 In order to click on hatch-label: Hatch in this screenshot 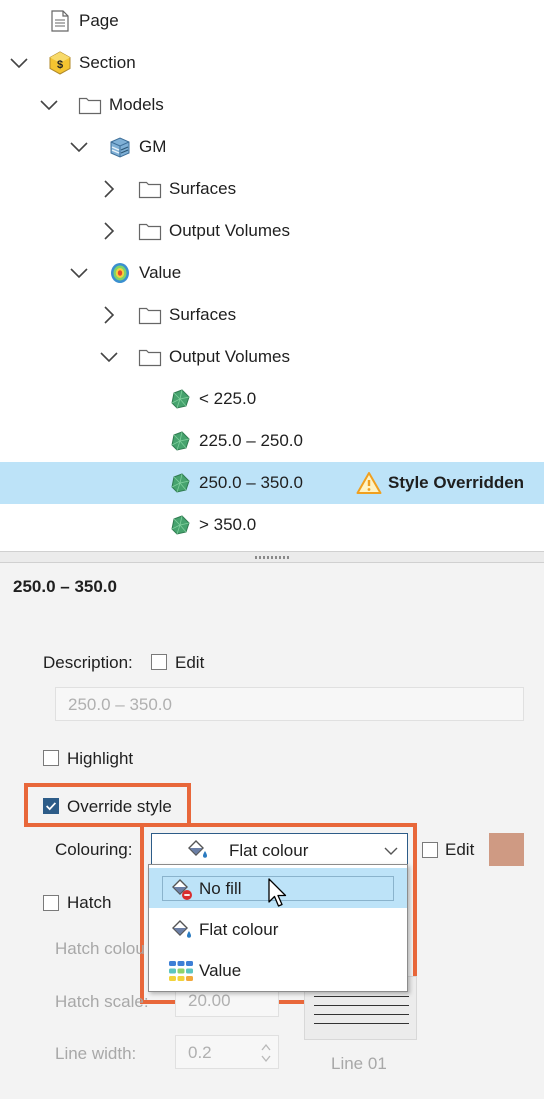, I will do `click(89, 903)`.